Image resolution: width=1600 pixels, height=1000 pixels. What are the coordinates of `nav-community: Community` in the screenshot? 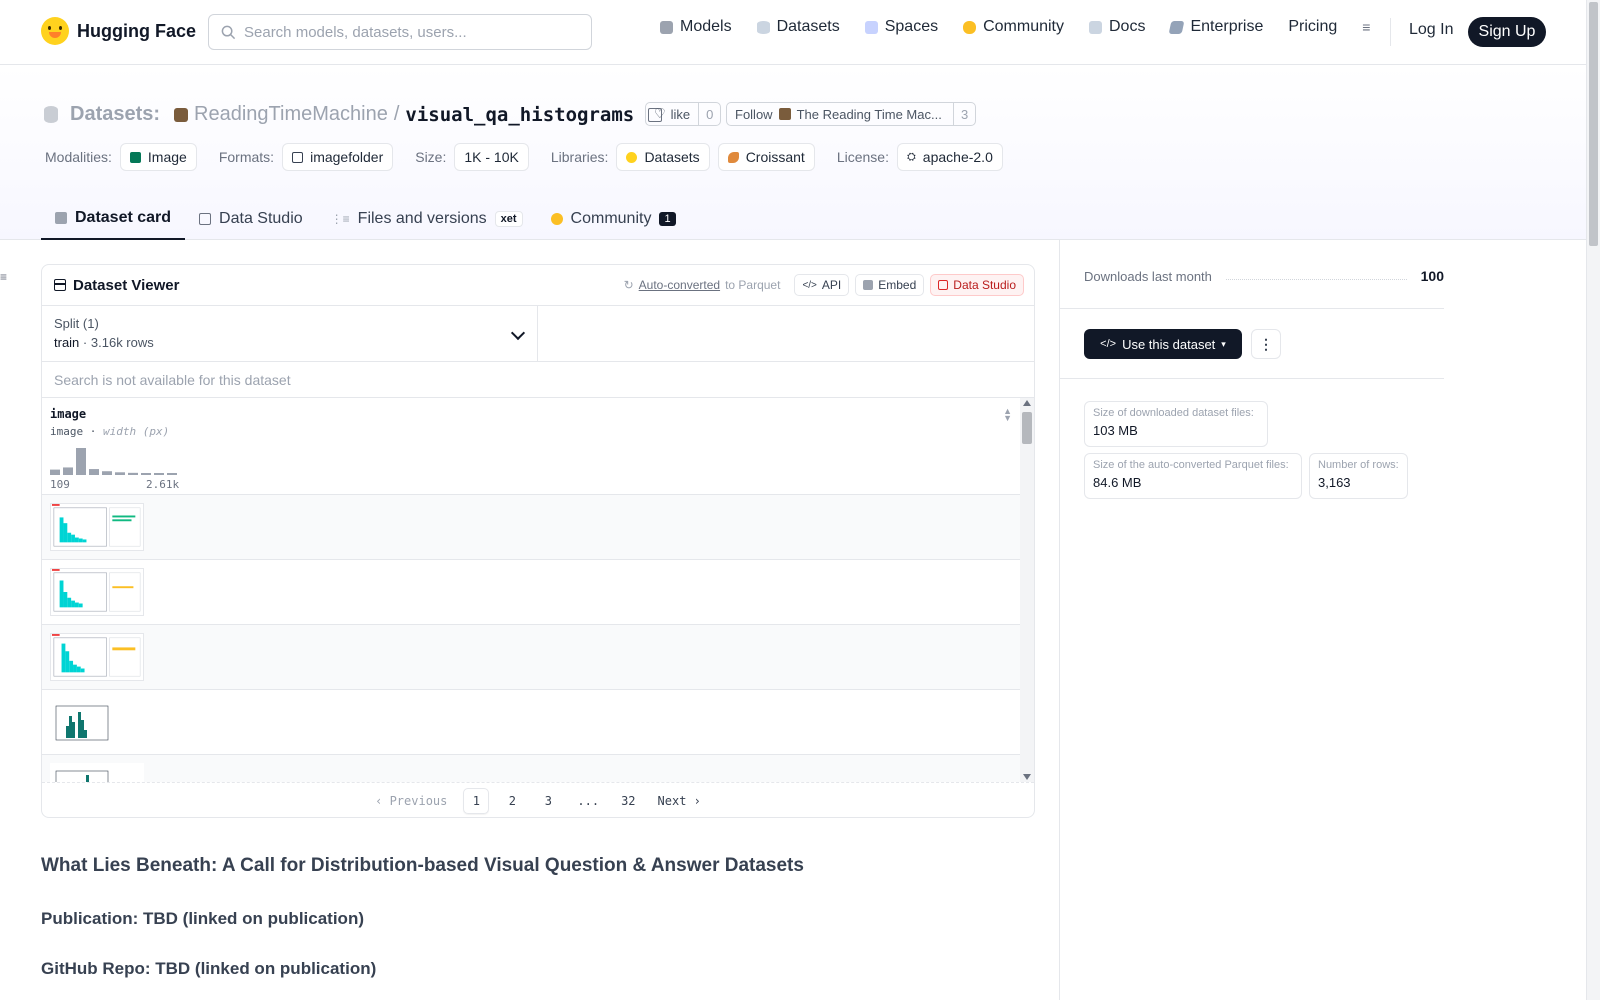 It's located at (1013, 27).